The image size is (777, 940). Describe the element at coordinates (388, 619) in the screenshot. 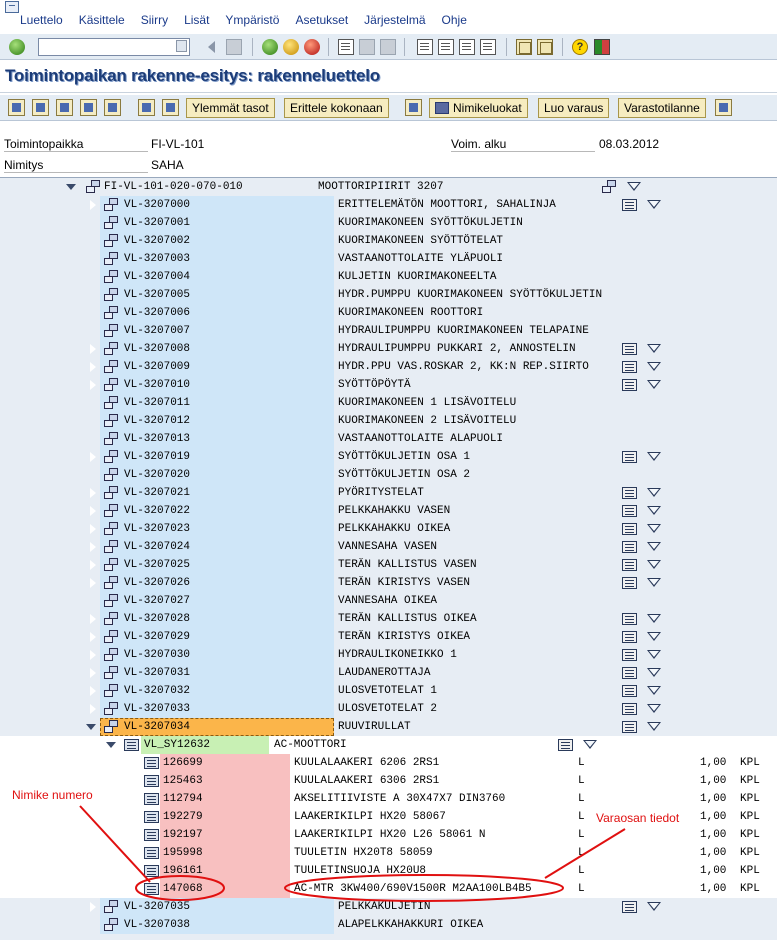

I see `tree-node-row: VL-3207028 TERÄN KALLISTUS OIKEA` at that location.